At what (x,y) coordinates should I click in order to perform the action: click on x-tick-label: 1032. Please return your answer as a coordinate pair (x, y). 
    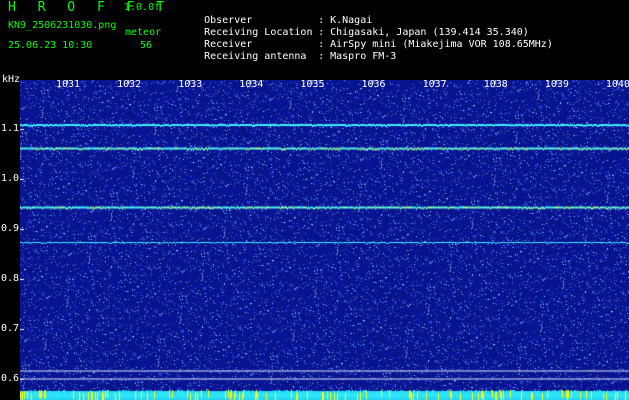
    Looking at the image, I should click on (129, 84).